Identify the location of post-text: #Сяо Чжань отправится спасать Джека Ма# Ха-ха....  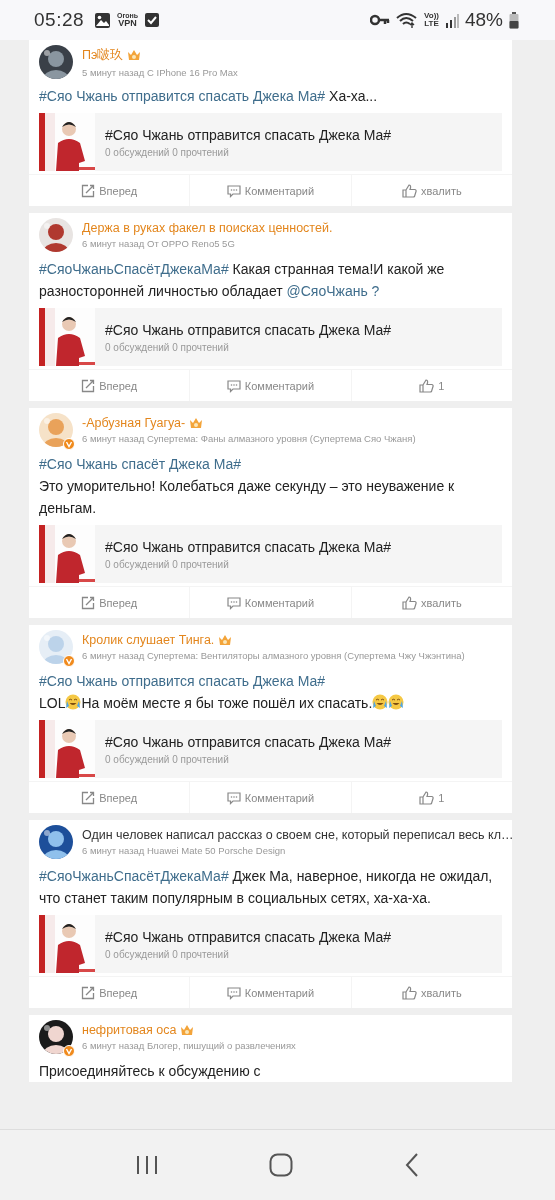
(209, 96).